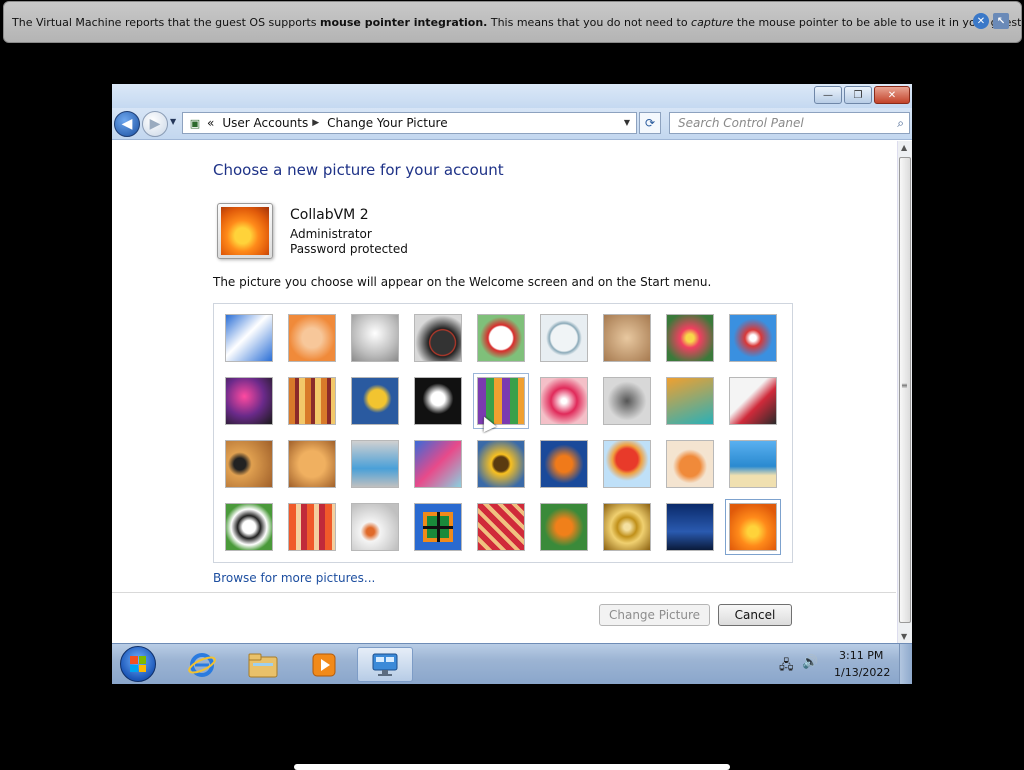 Image resolution: width=1024 pixels, height=770 pixels. What do you see at coordinates (650, 123) in the screenshot?
I see `refresh-button: ⟳` at bounding box center [650, 123].